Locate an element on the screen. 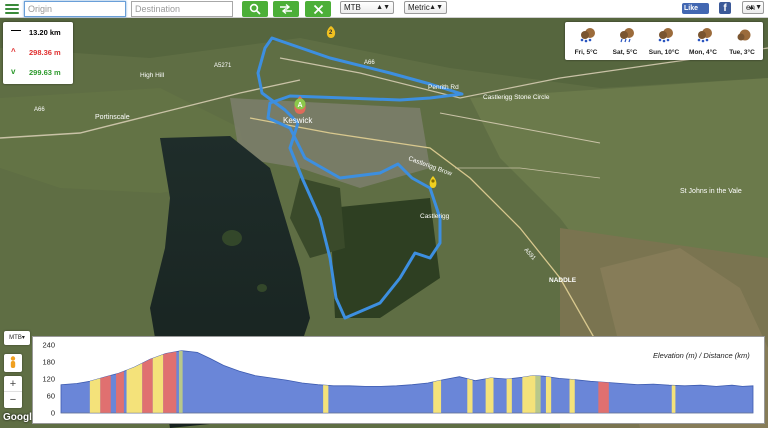 The width and height of the screenshot is (768, 428). pegman-icon is located at coordinates (13, 363).